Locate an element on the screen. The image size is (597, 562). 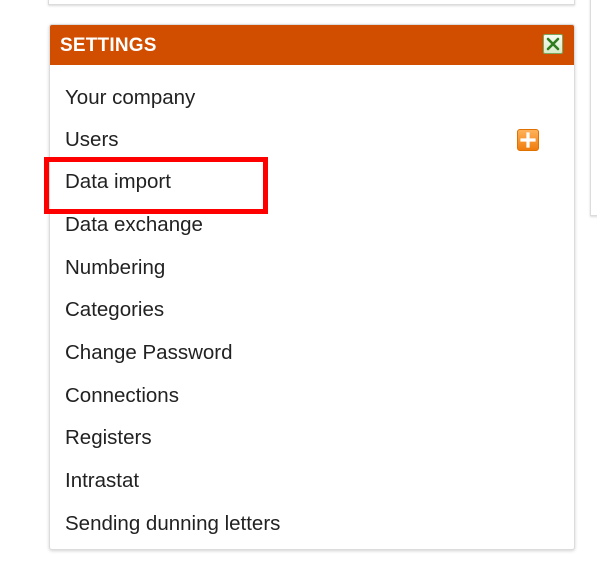
close-button is located at coordinates (553, 44).